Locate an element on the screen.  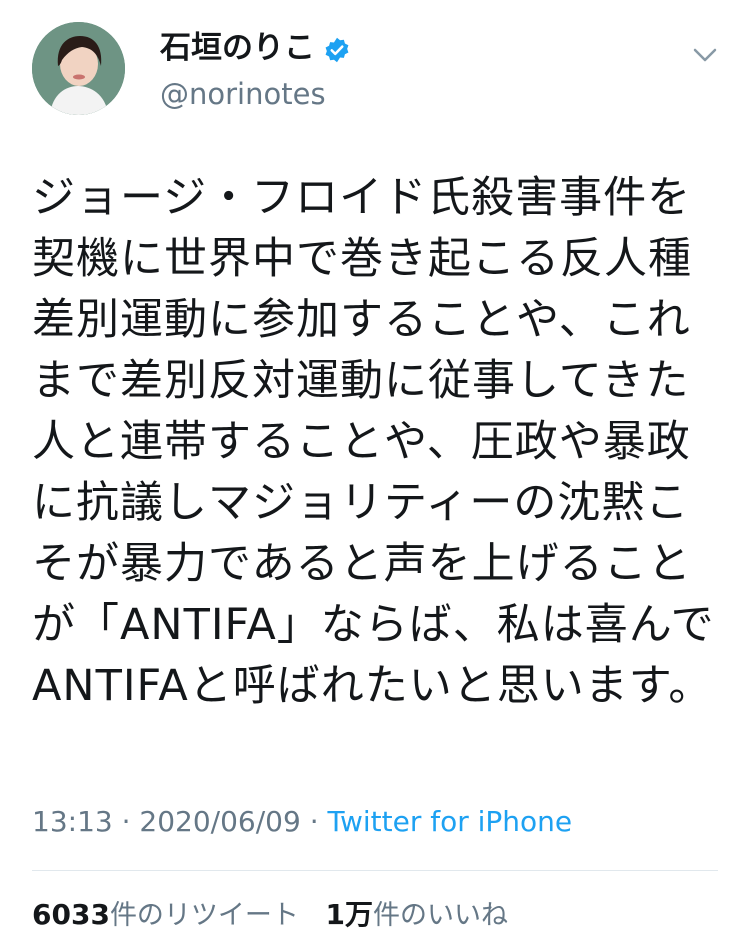
retweet-stat: 6033件のリツイート is located at coordinates (165, 914).